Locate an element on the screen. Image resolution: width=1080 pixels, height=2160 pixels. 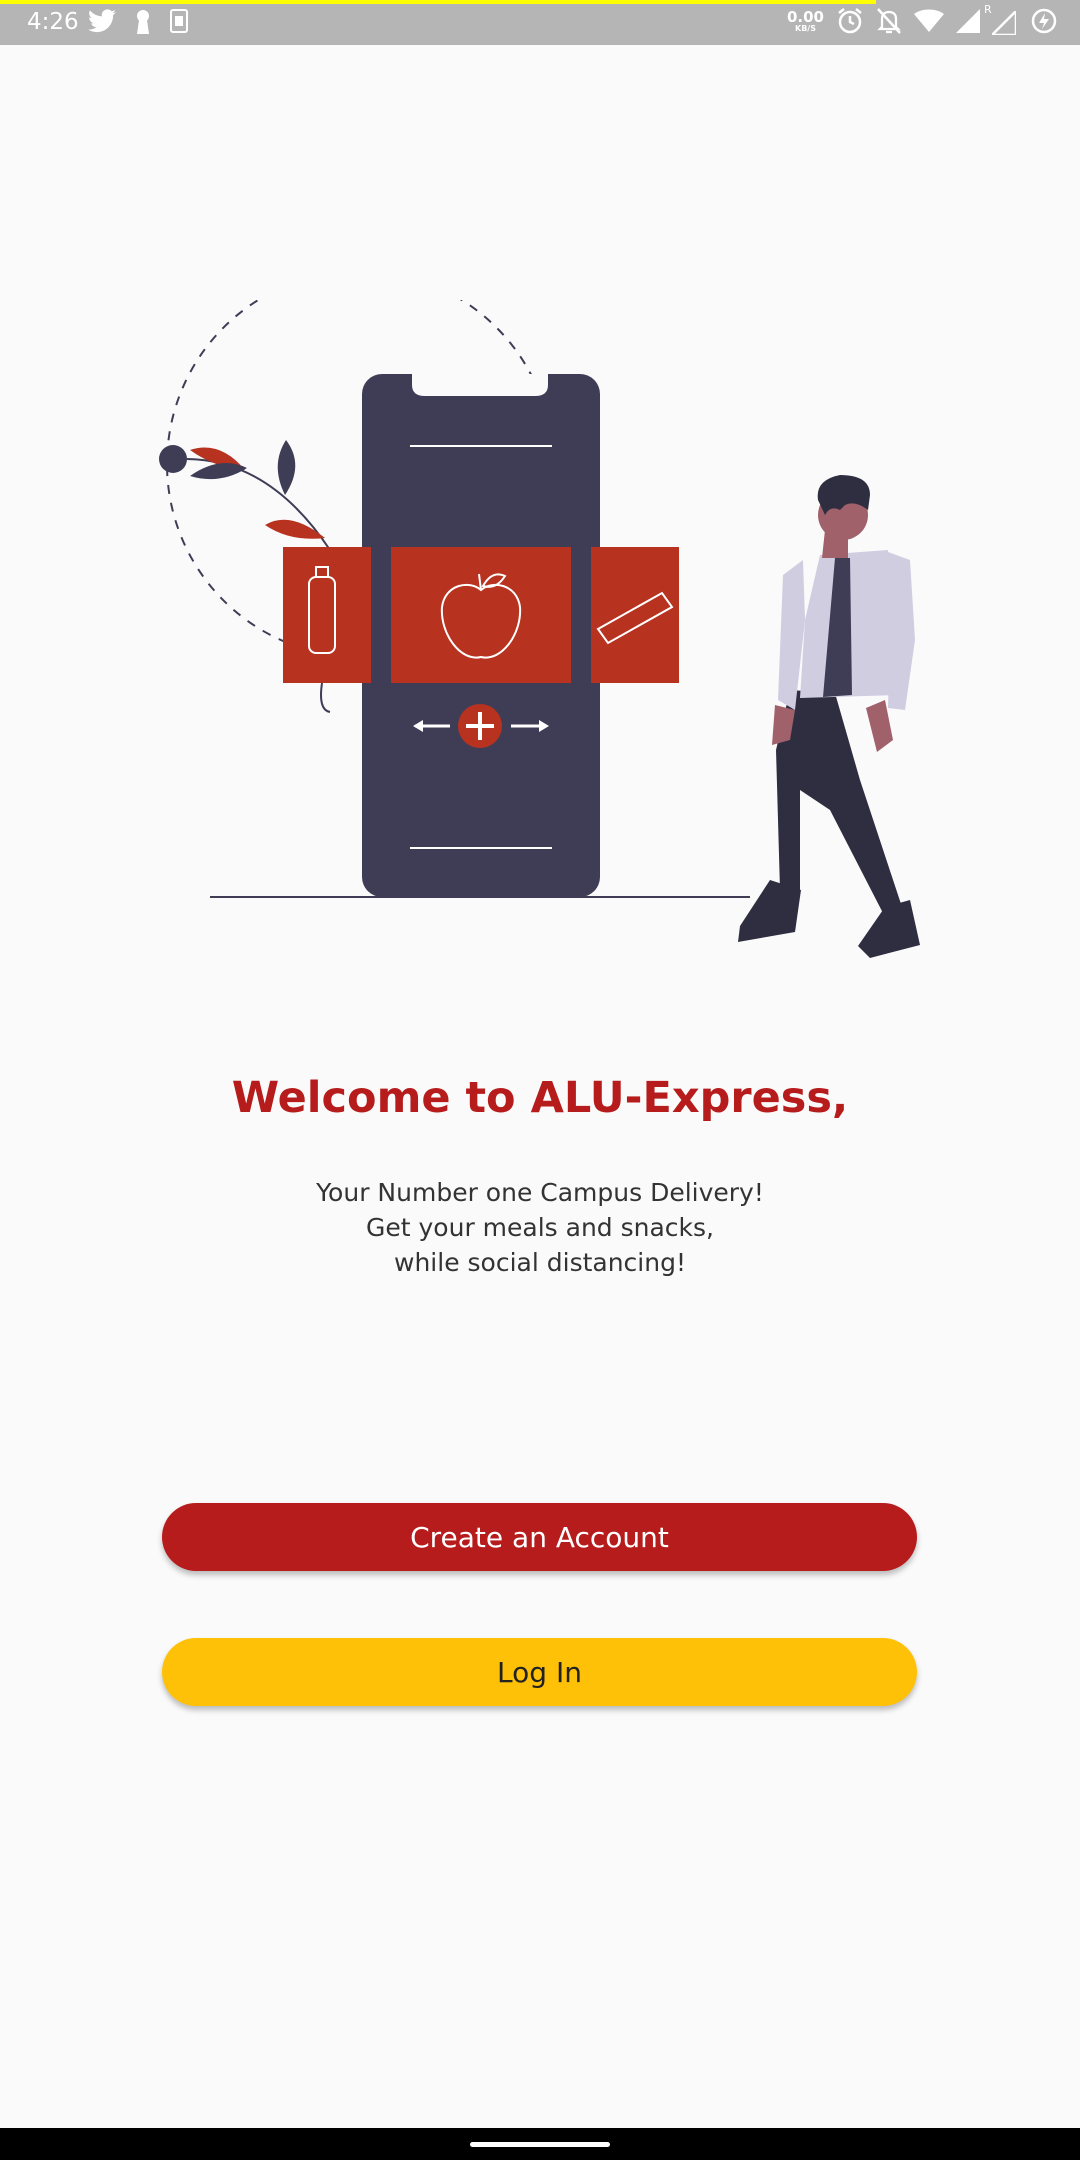
status-time: 4:26 is located at coordinates (53, 22).